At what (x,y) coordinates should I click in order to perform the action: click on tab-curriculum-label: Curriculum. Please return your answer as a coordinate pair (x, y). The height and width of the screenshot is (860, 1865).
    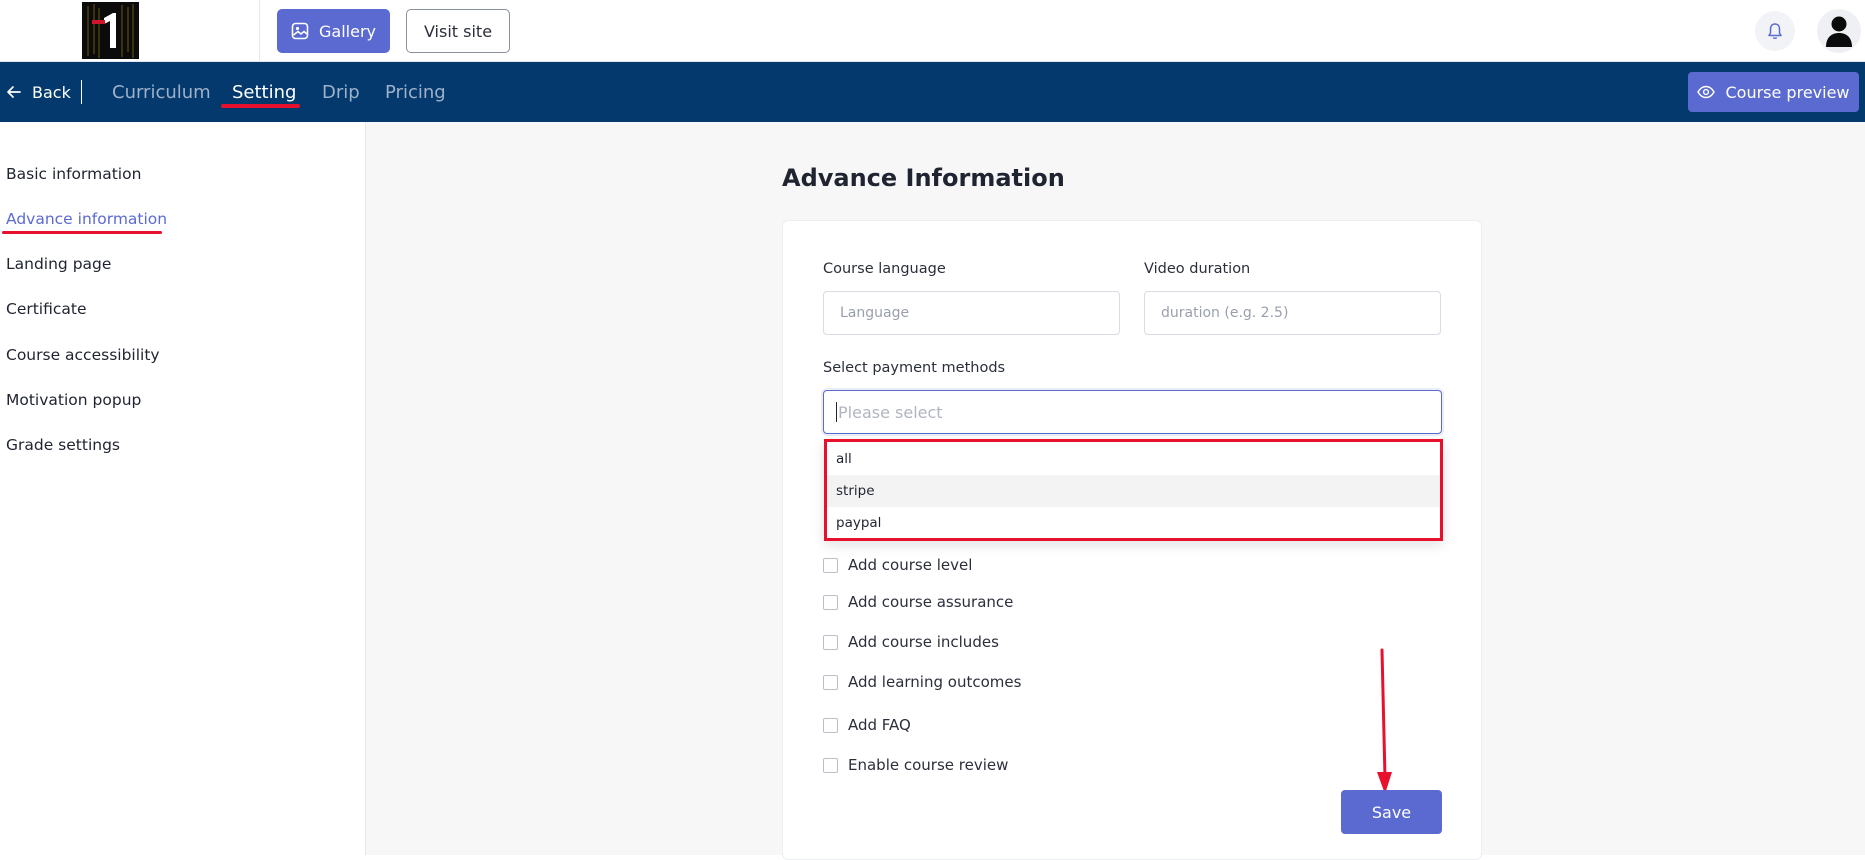
    Looking at the image, I should click on (161, 92).